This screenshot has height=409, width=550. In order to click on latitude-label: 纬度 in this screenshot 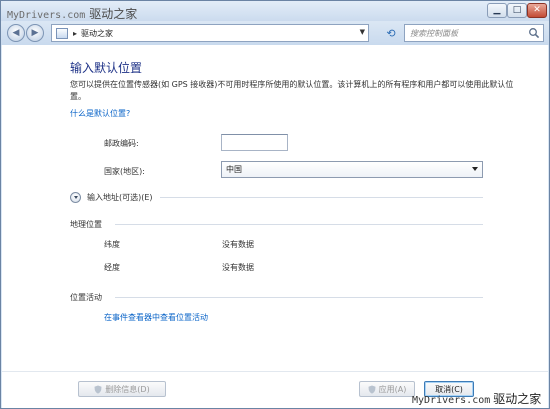, I will do `click(112, 244)`.